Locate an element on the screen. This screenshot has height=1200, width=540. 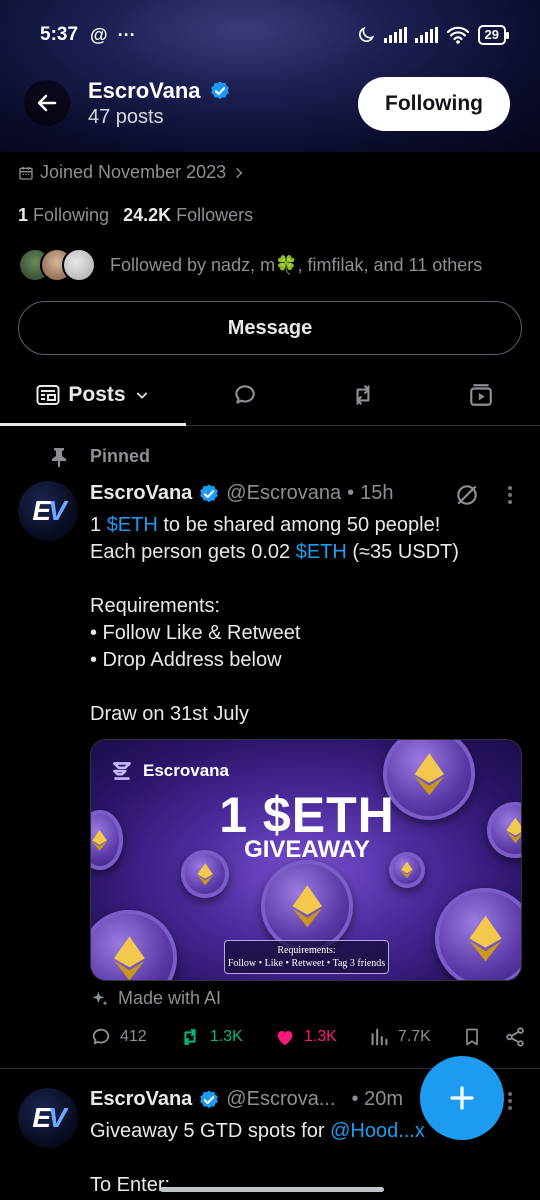
like-button: 1.3K is located at coordinates (305, 1037).